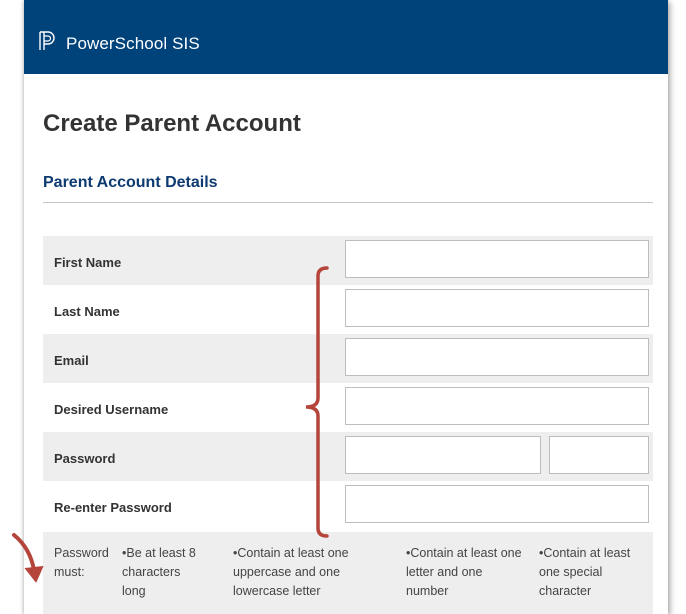 The height and width of the screenshot is (614, 686). What do you see at coordinates (497, 504) in the screenshot?
I see `reenter-password-input` at bounding box center [497, 504].